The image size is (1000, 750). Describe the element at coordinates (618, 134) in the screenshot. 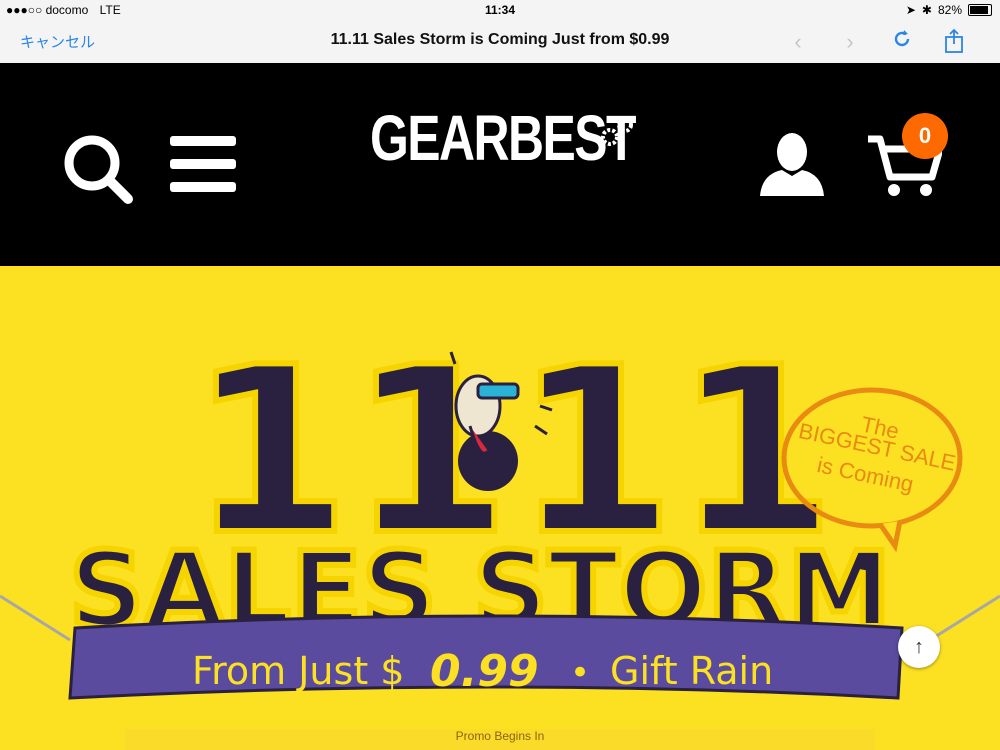

I see `gear-icon` at that location.